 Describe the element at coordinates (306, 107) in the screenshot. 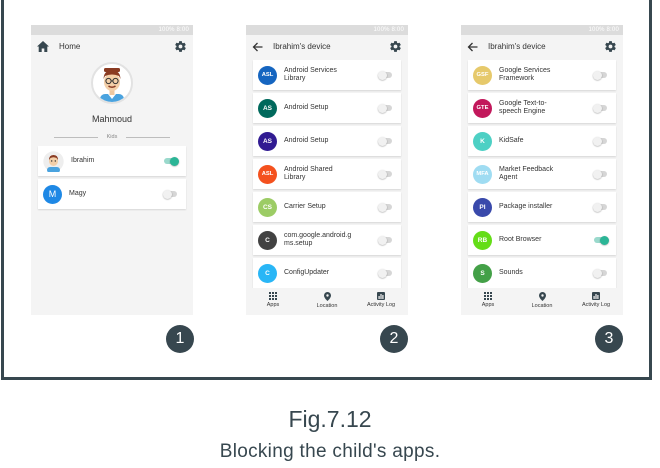

I see `app-name: Android Setup` at that location.